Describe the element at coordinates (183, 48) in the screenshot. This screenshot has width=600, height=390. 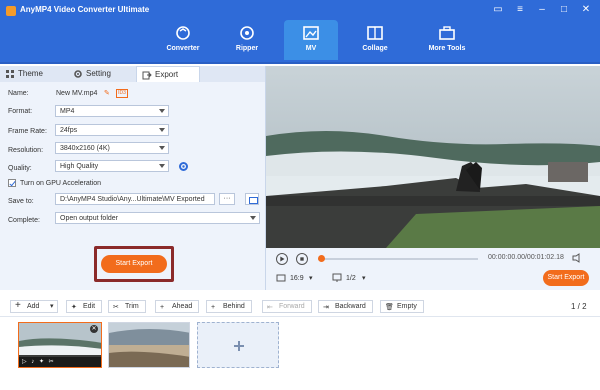
I see `tab-label: Converter` at that location.